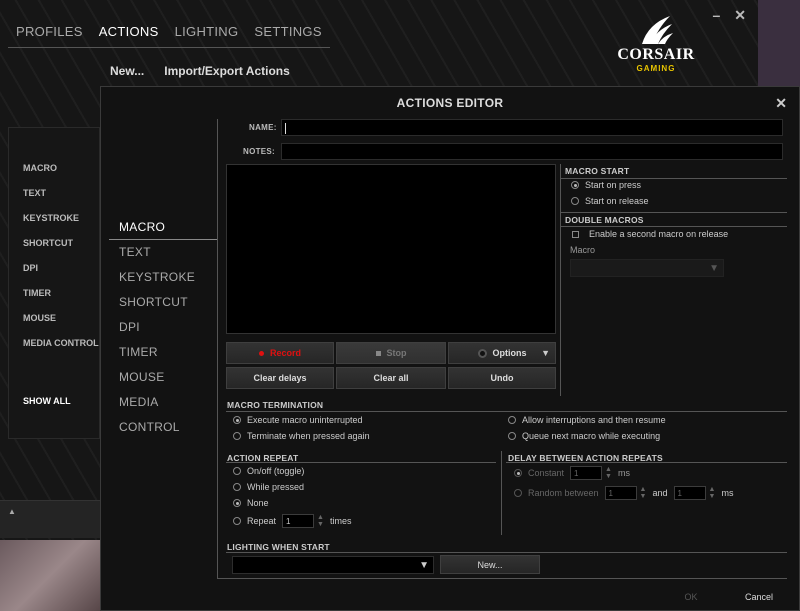 This screenshot has height=611, width=800. I want to click on bg-list-item: MACRO, so click(40, 168).